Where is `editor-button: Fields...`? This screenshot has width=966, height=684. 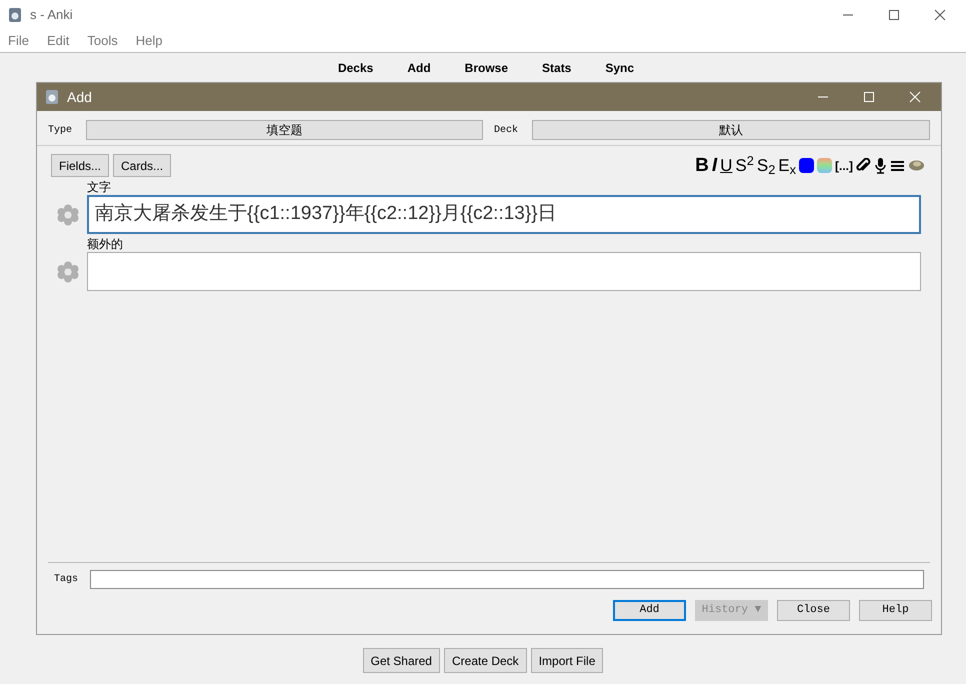
editor-button: Fields... is located at coordinates (80, 165).